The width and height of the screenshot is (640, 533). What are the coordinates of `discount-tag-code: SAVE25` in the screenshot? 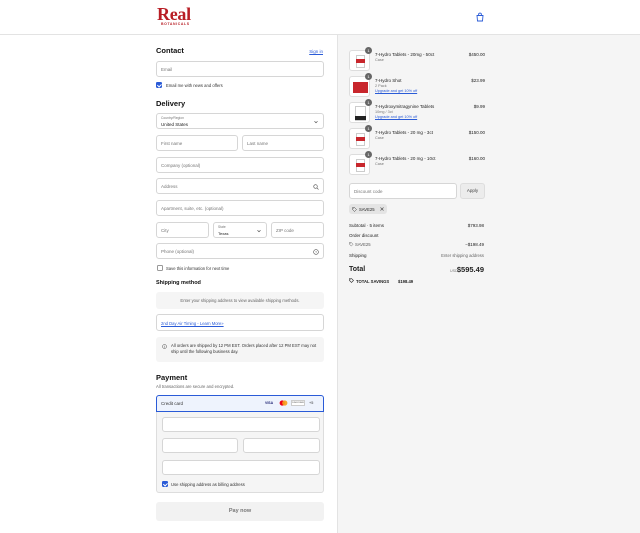 It's located at (367, 209).